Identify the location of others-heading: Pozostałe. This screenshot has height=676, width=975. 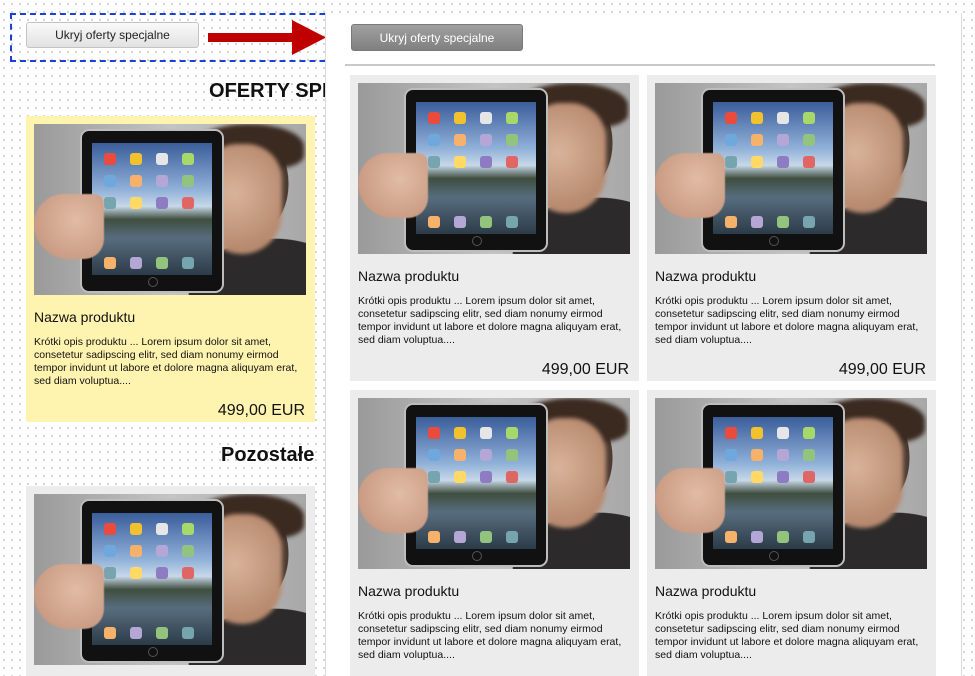
(268, 455).